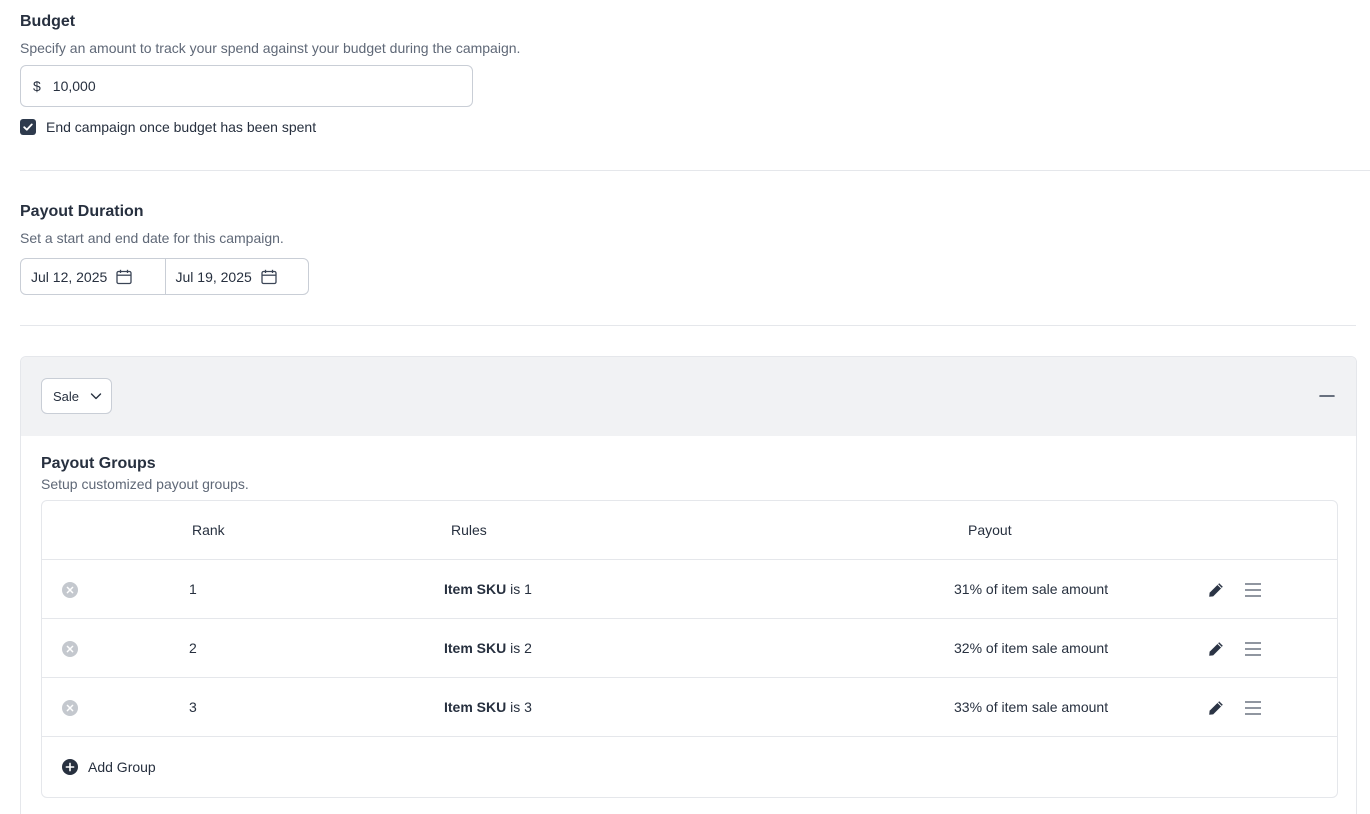 The height and width of the screenshot is (814, 1370). Describe the element at coordinates (689, 766) in the screenshot. I see `add-group-button: Add Group` at that location.